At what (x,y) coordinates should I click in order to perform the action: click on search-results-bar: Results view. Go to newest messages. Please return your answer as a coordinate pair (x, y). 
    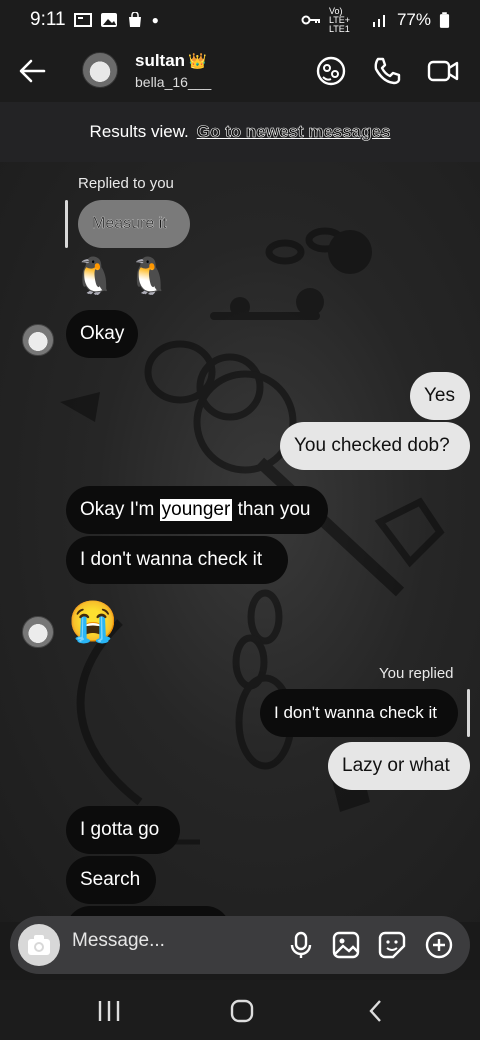
    Looking at the image, I should click on (240, 132).